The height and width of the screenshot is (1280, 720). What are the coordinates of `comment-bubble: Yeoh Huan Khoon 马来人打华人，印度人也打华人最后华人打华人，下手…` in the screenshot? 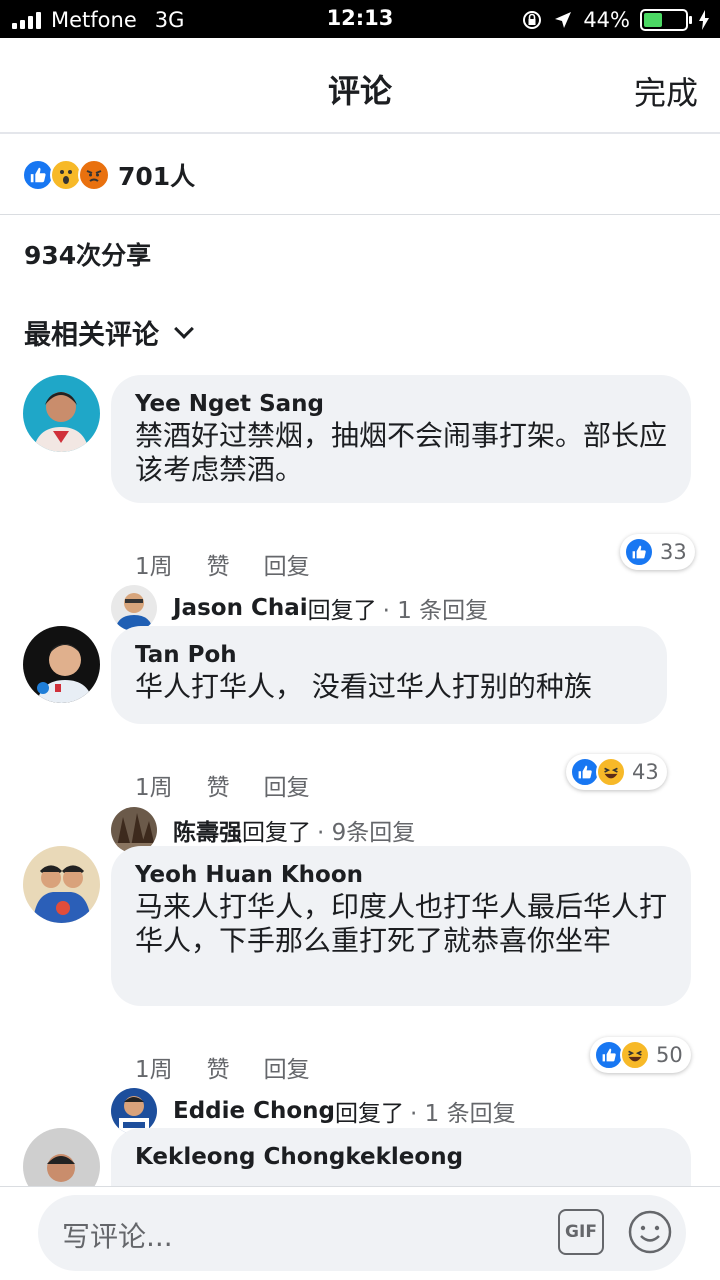 It's located at (401, 926).